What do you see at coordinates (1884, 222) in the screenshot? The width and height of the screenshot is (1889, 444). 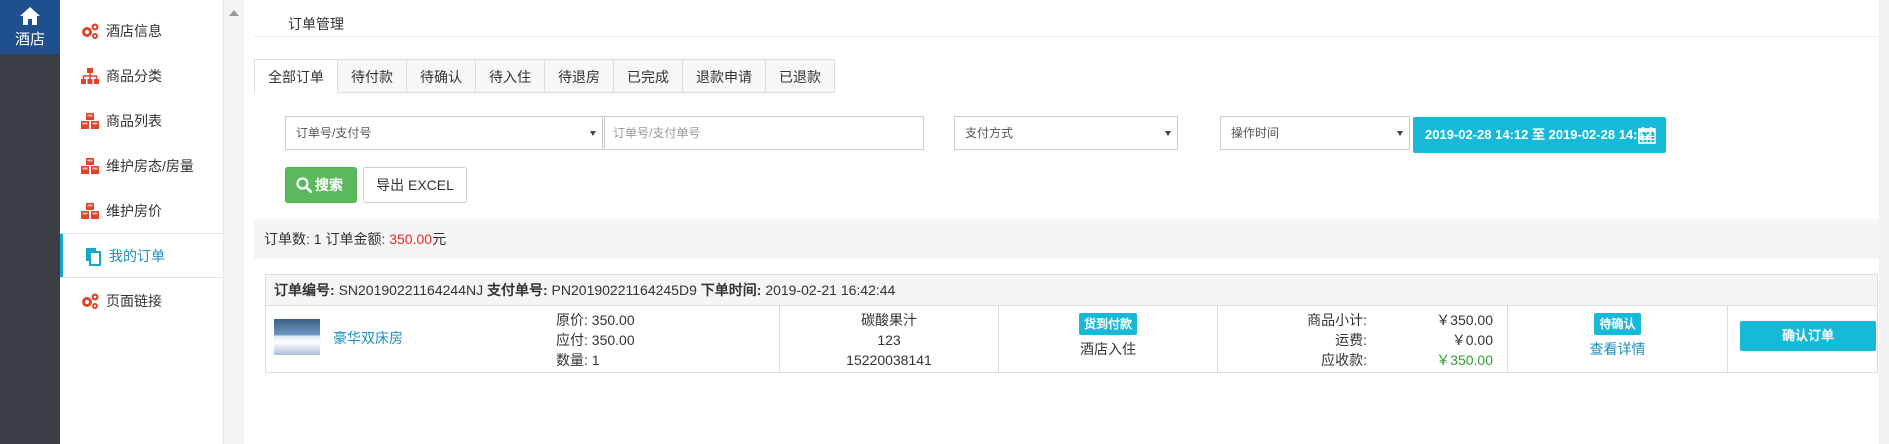 I see `page-scrollbar` at bounding box center [1884, 222].